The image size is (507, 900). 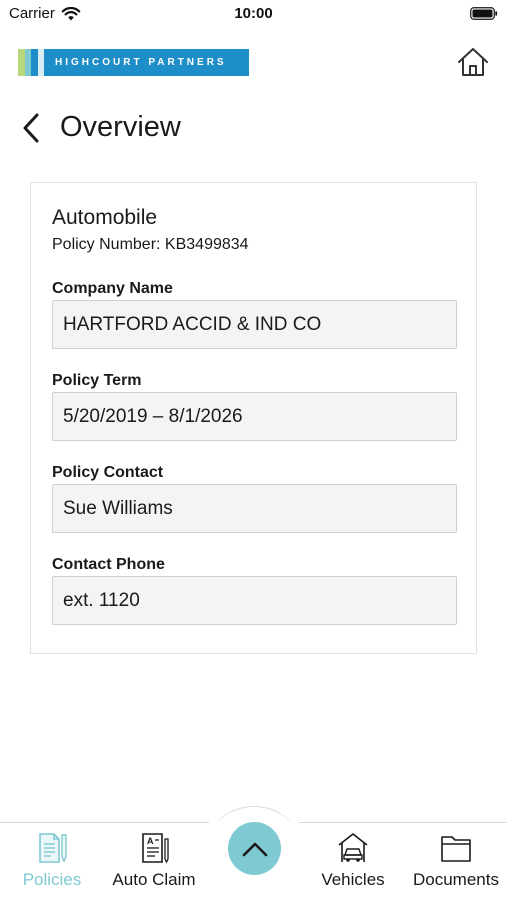 I want to click on tab-policies-label: Policies, so click(x=52, y=879).